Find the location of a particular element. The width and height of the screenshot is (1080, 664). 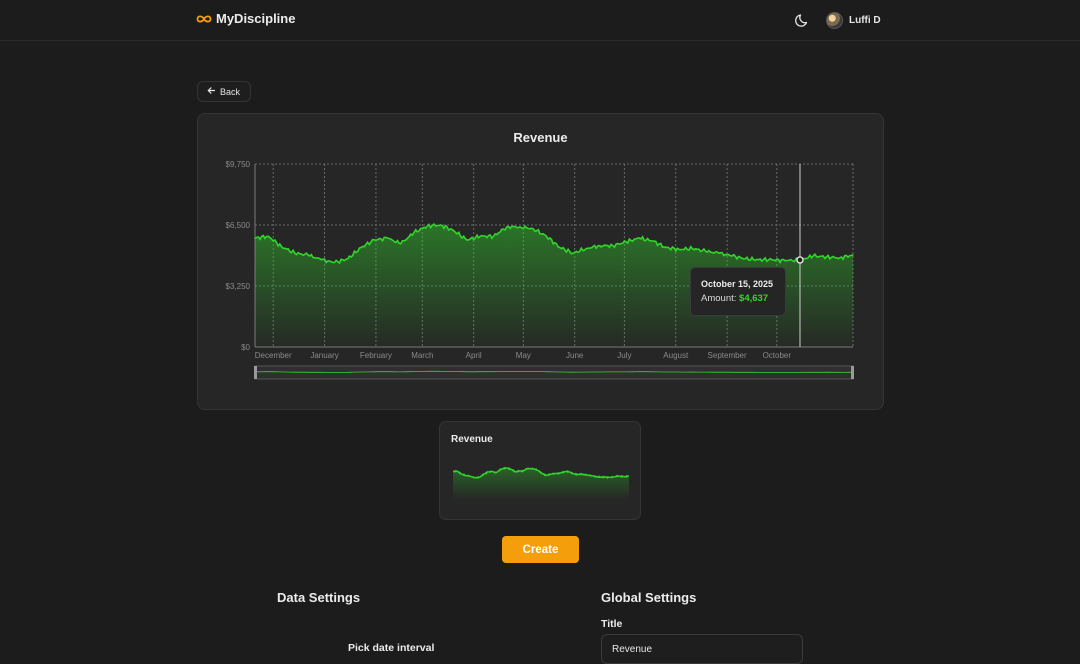

x-tick-label: June is located at coordinates (575, 355).